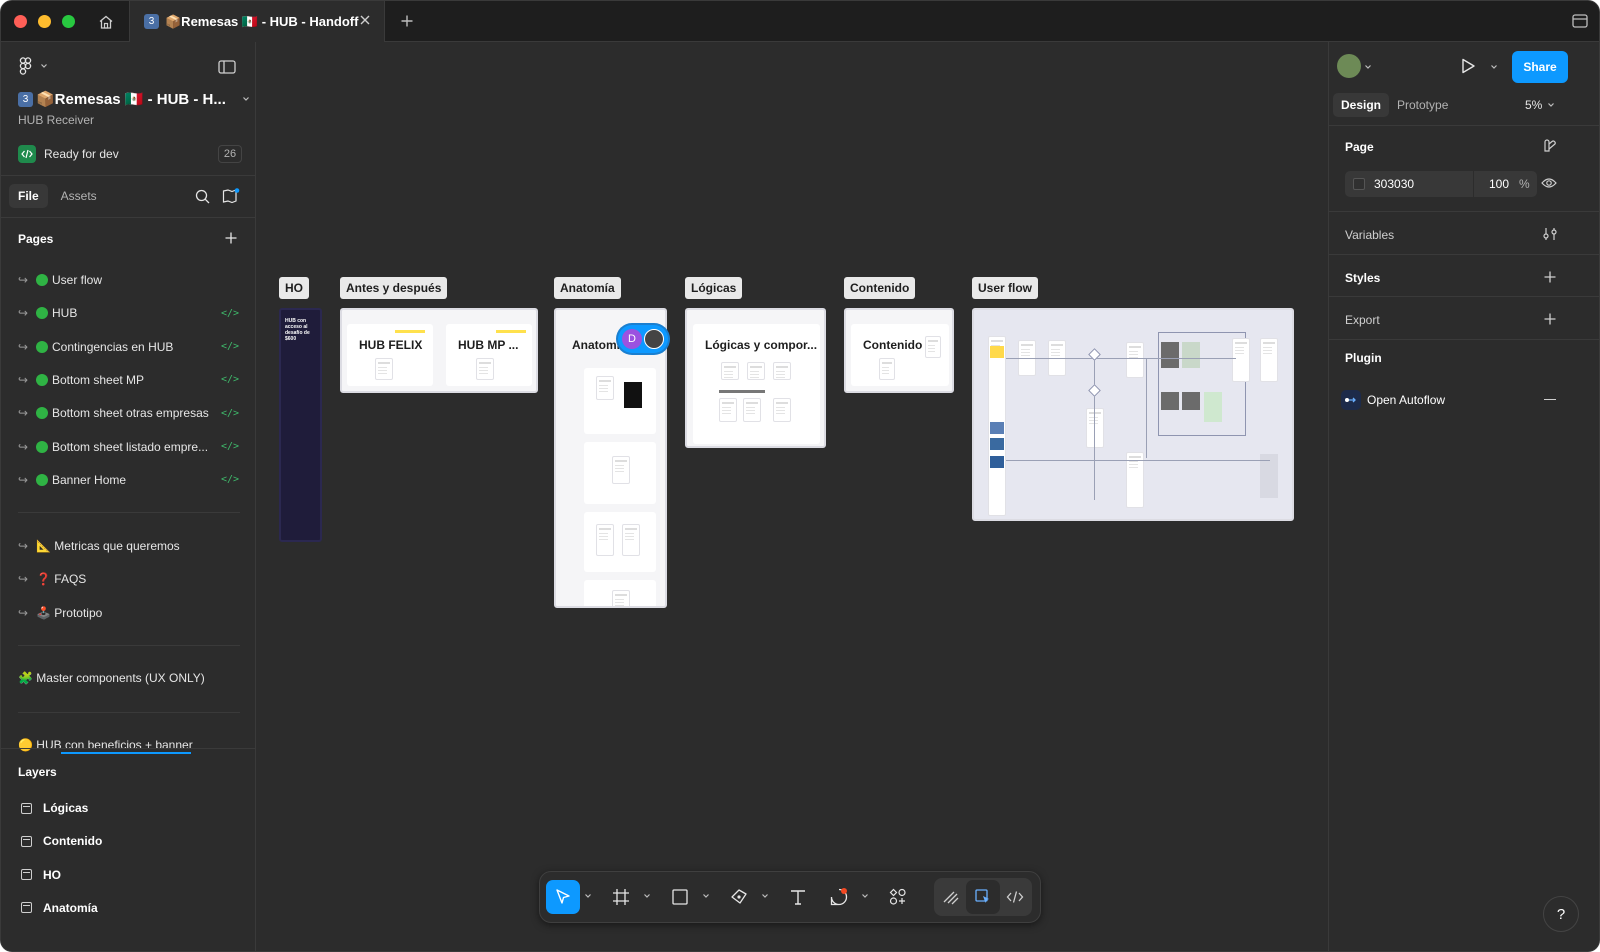  What do you see at coordinates (77, 280) in the screenshot?
I see `page-label: User flow` at bounding box center [77, 280].